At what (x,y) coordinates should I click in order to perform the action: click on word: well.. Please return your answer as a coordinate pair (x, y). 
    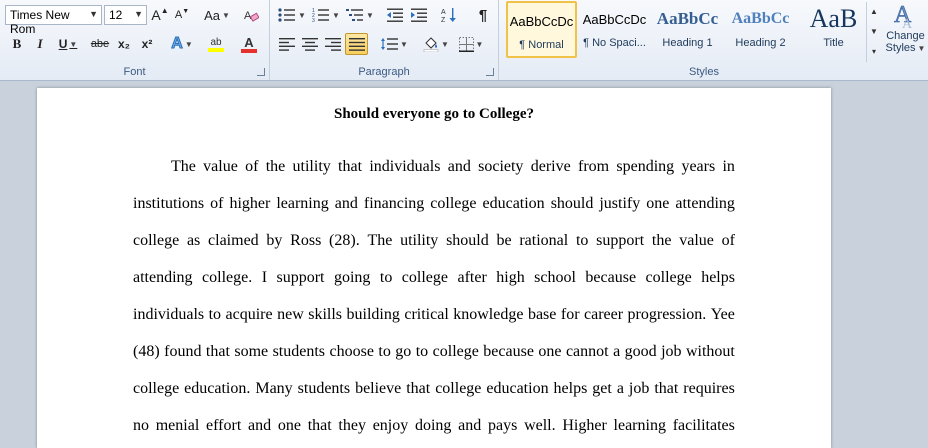
    Looking at the image, I should click on (540, 425).